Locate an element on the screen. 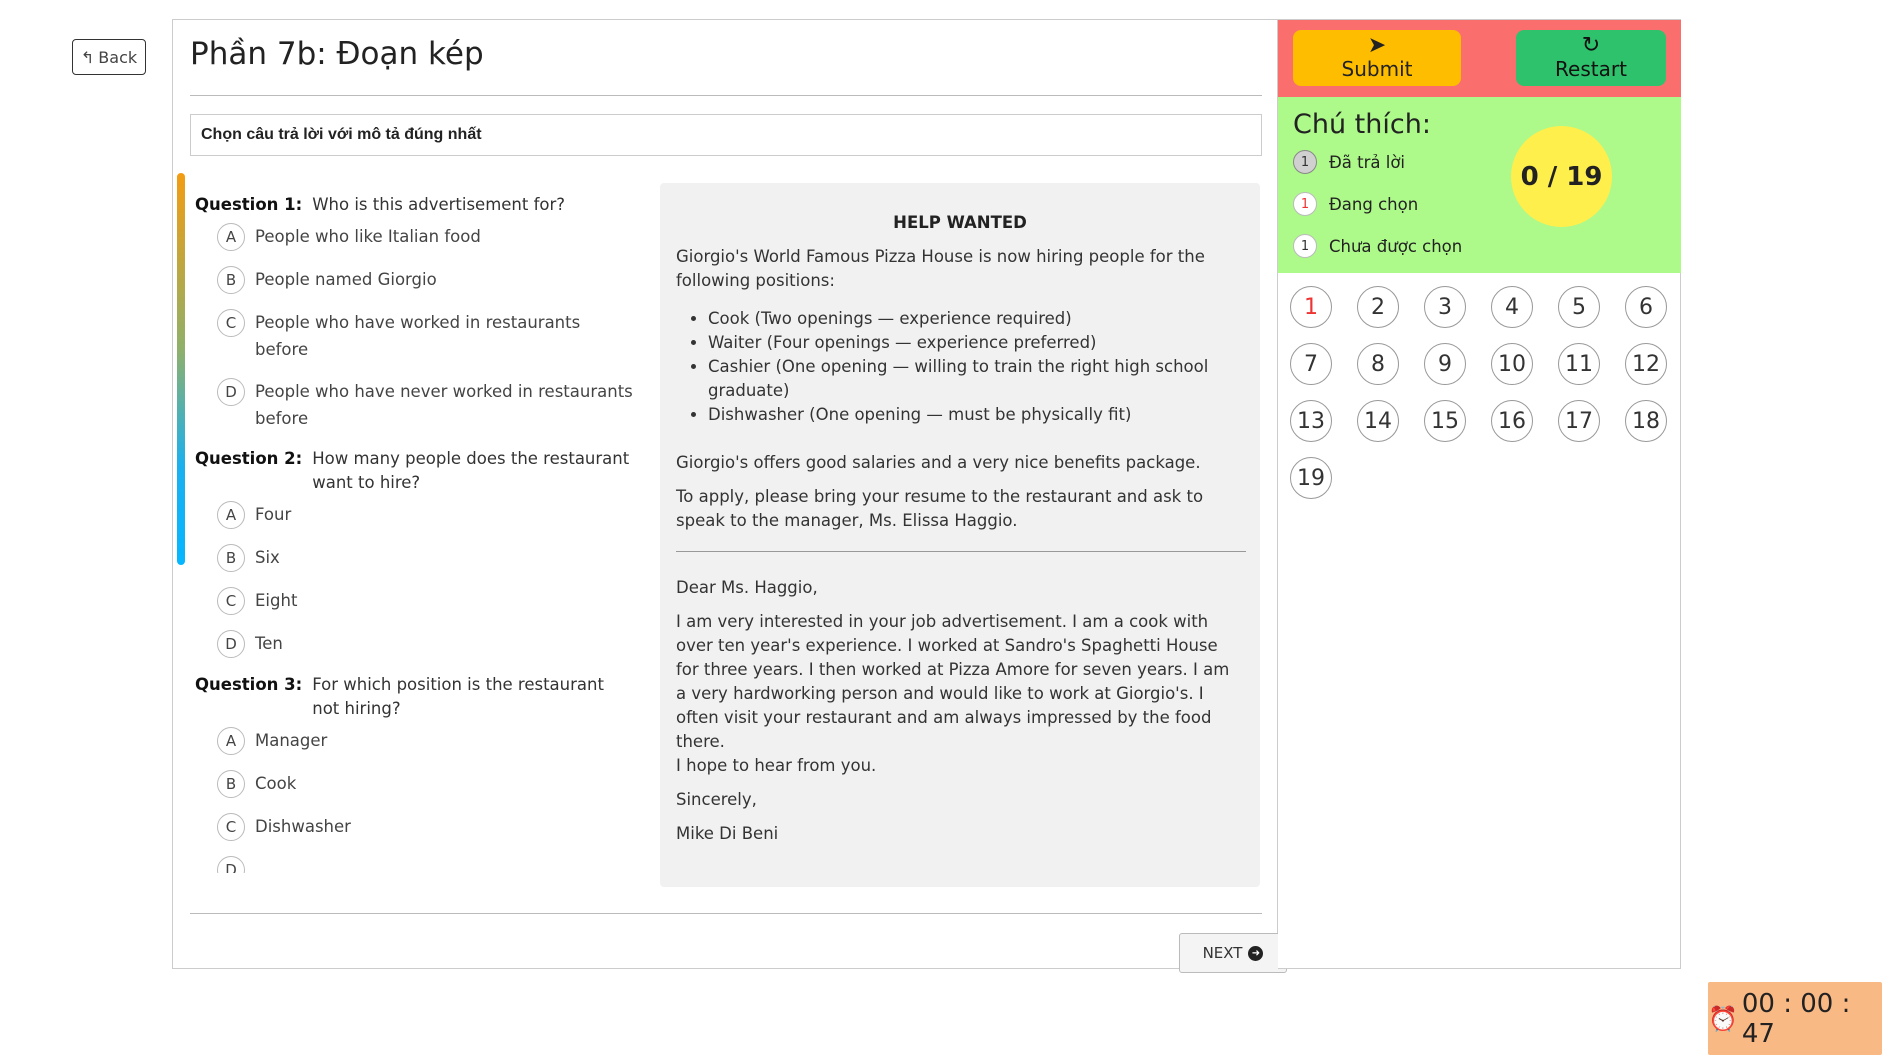 The width and height of the screenshot is (1882, 1055). question-nav-button-4: 4 is located at coordinates (1512, 307).